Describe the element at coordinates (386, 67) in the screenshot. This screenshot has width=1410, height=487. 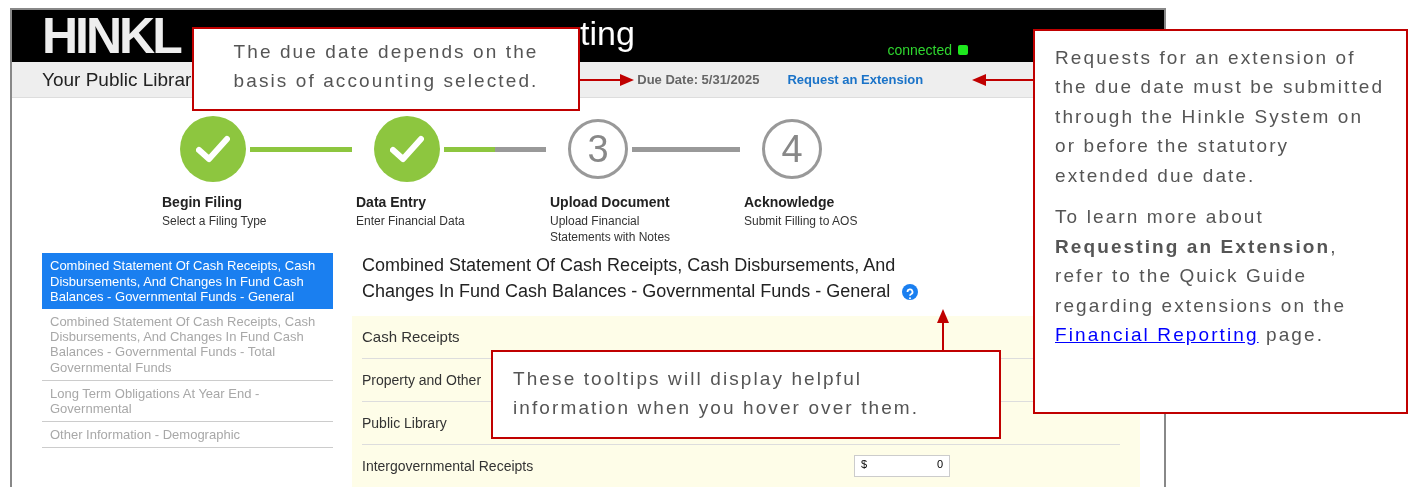
I see `callout-text: The due date depends on the basis of accounting selected.` at that location.